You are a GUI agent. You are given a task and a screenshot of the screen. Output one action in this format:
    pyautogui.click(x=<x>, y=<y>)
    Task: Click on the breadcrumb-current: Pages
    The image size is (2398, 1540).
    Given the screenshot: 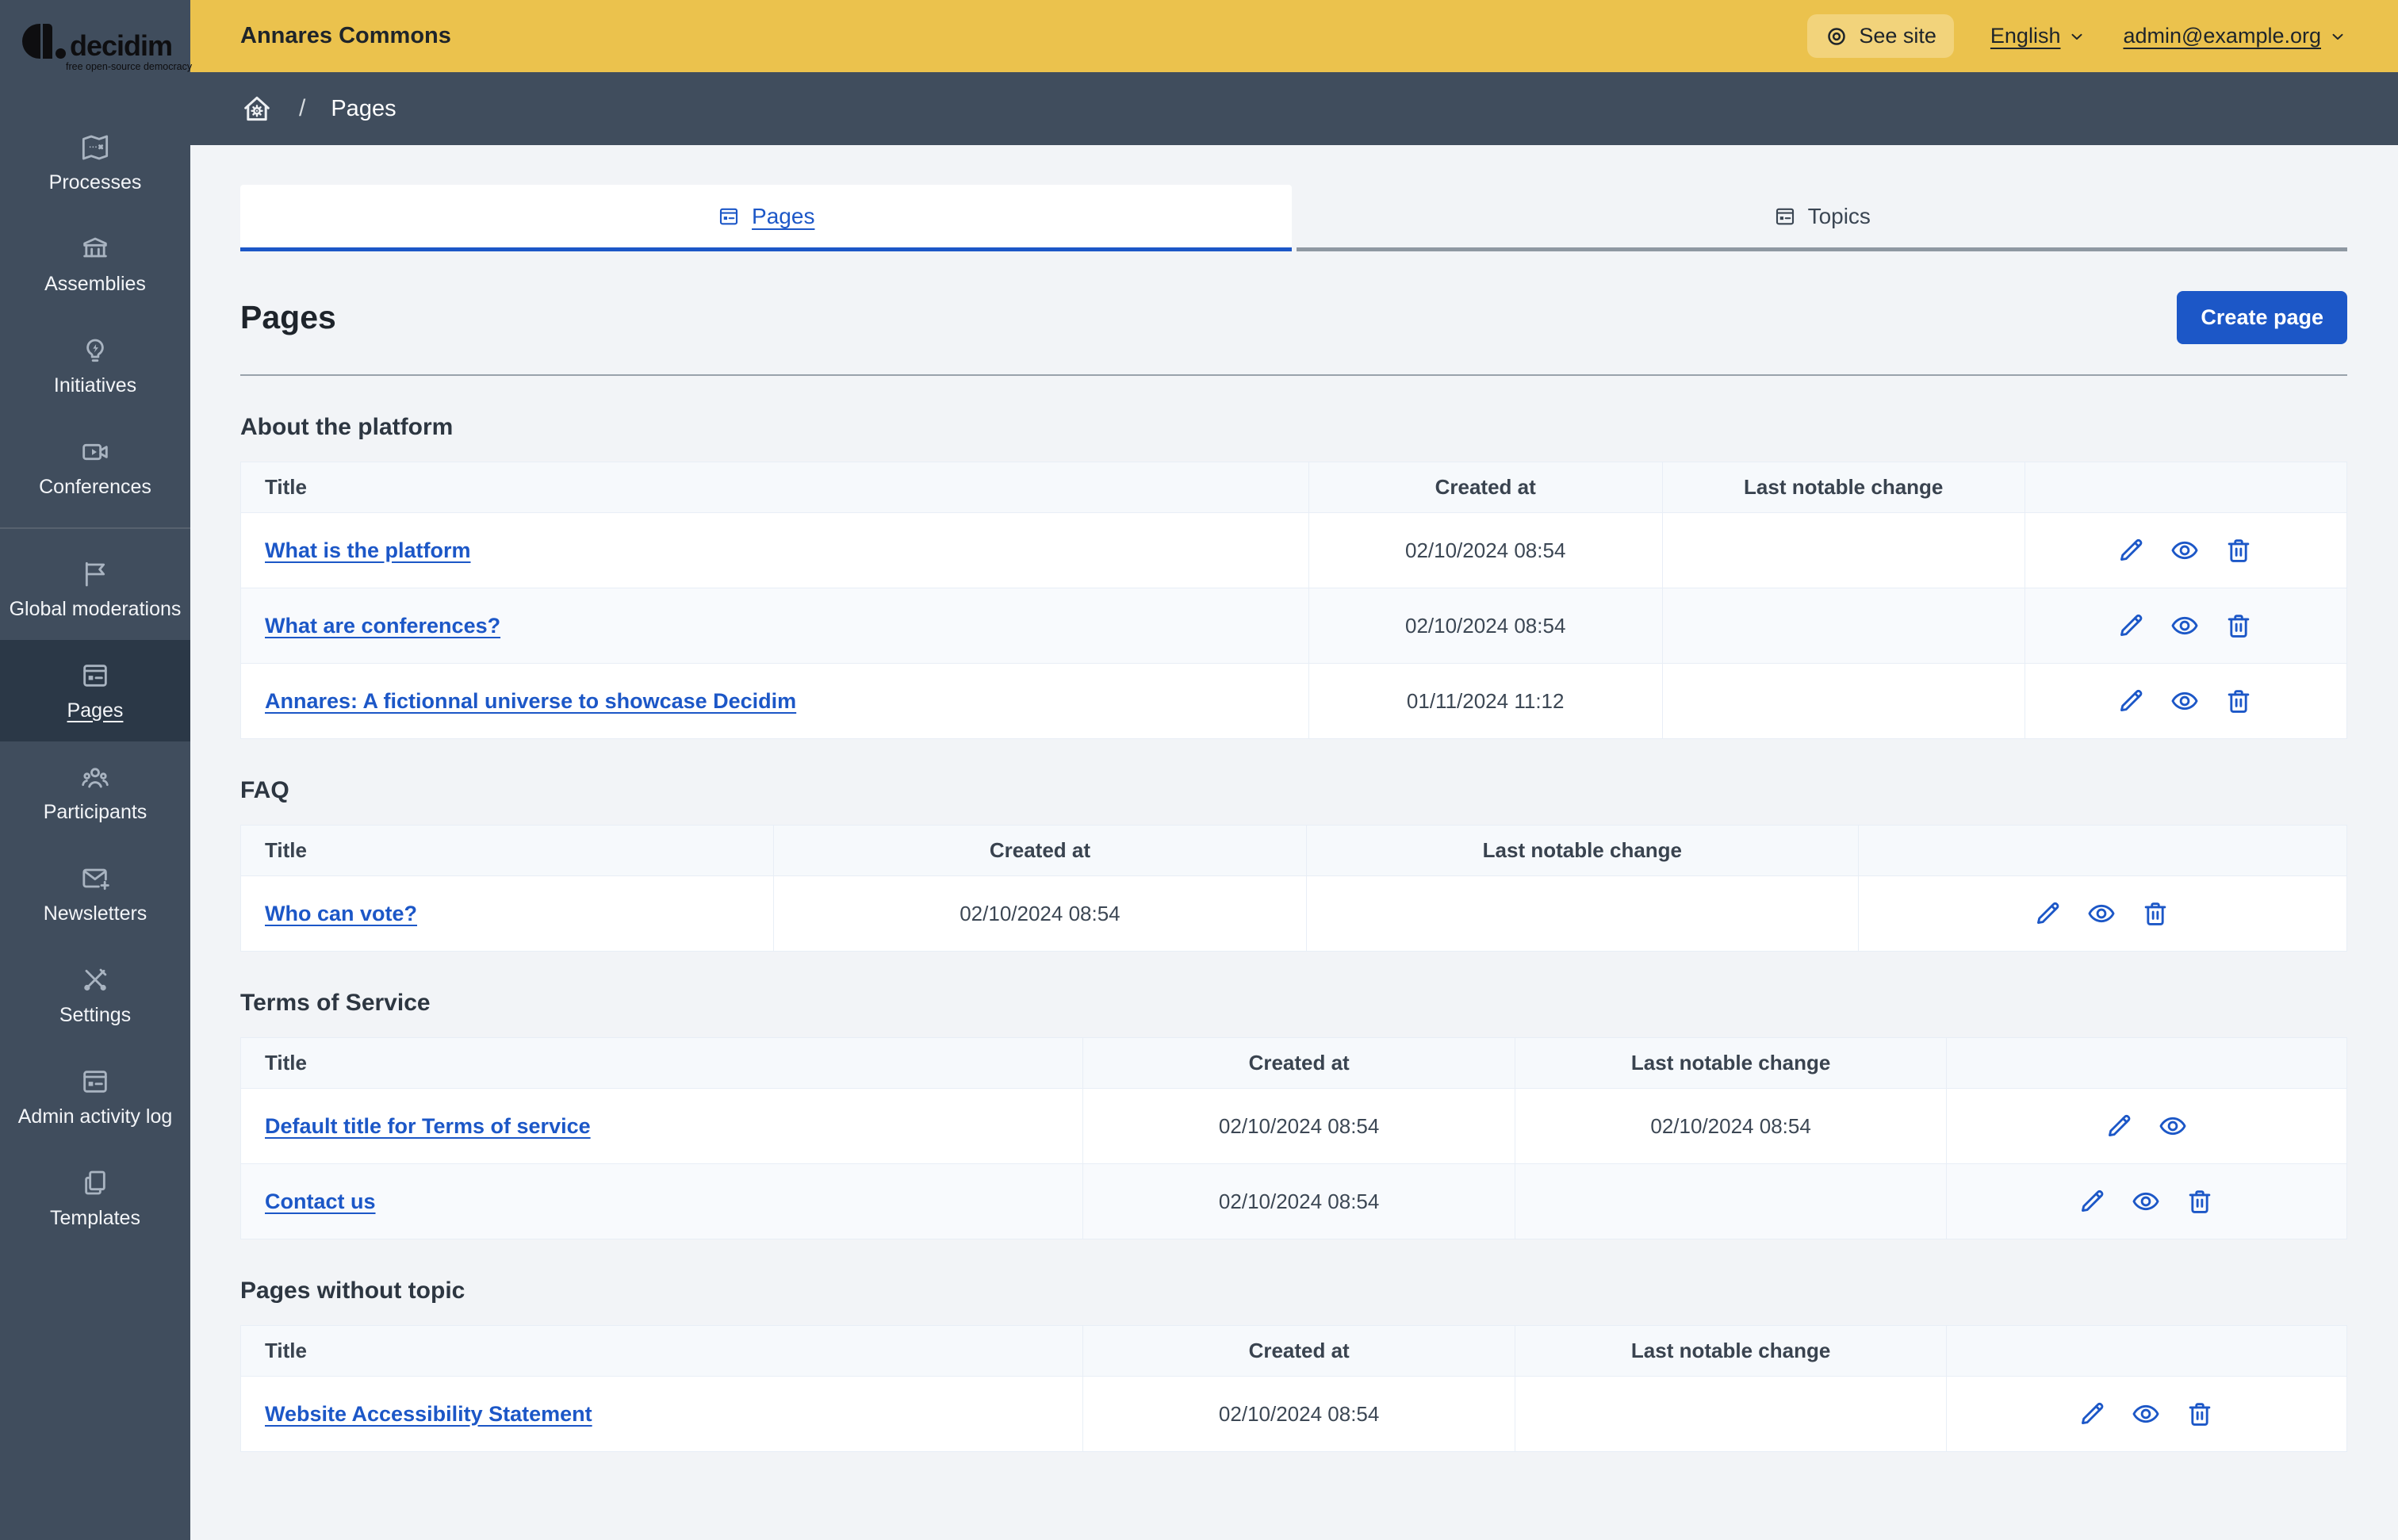 What is the action you would take?
    pyautogui.click(x=364, y=109)
    